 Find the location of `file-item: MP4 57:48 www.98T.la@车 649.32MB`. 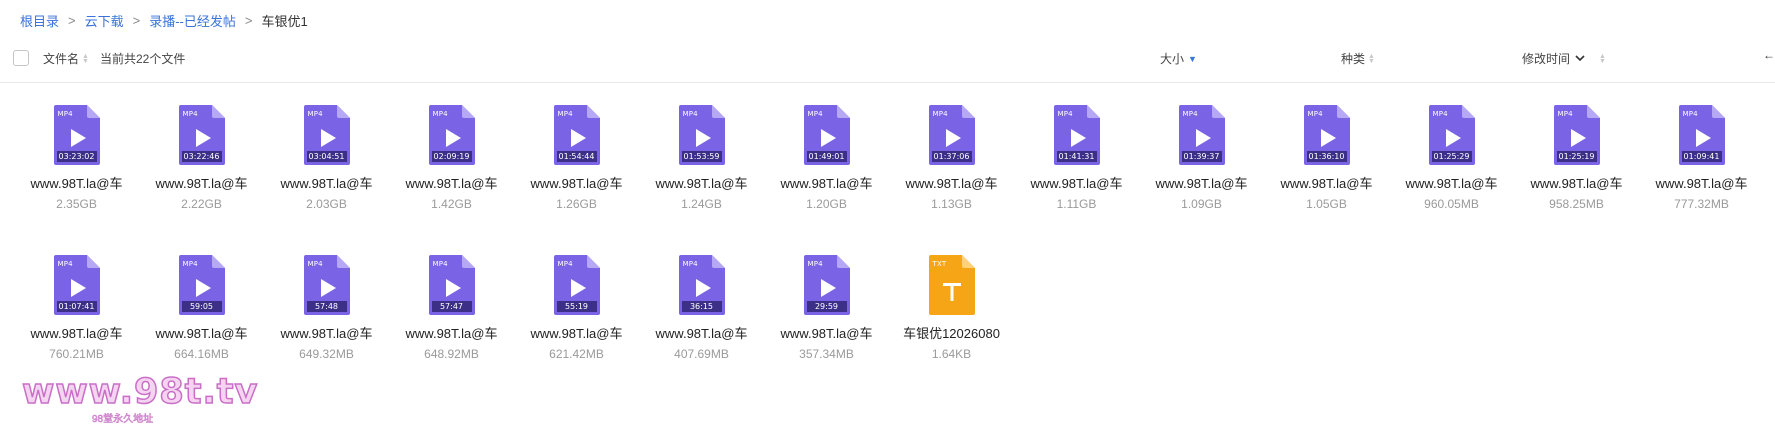

file-item: MP4 57:48 www.98T.la@车 649.32MB is located at coordinates (326, 322).